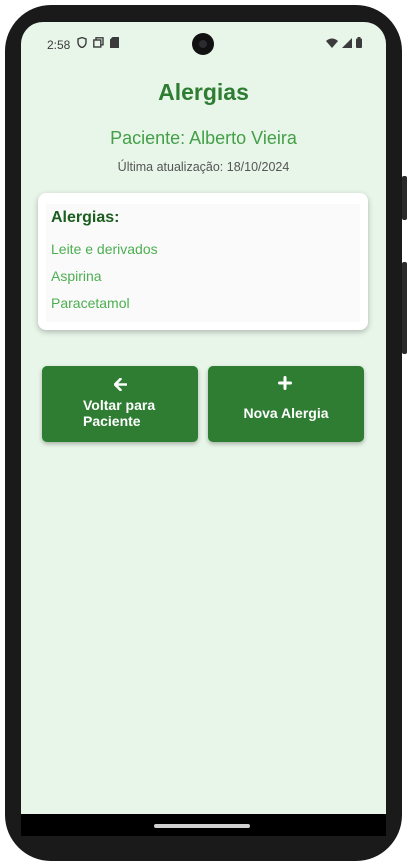  Describe the element at coordinates (114, 42) in the screenshot. I see `sd-card-icon` at that location.